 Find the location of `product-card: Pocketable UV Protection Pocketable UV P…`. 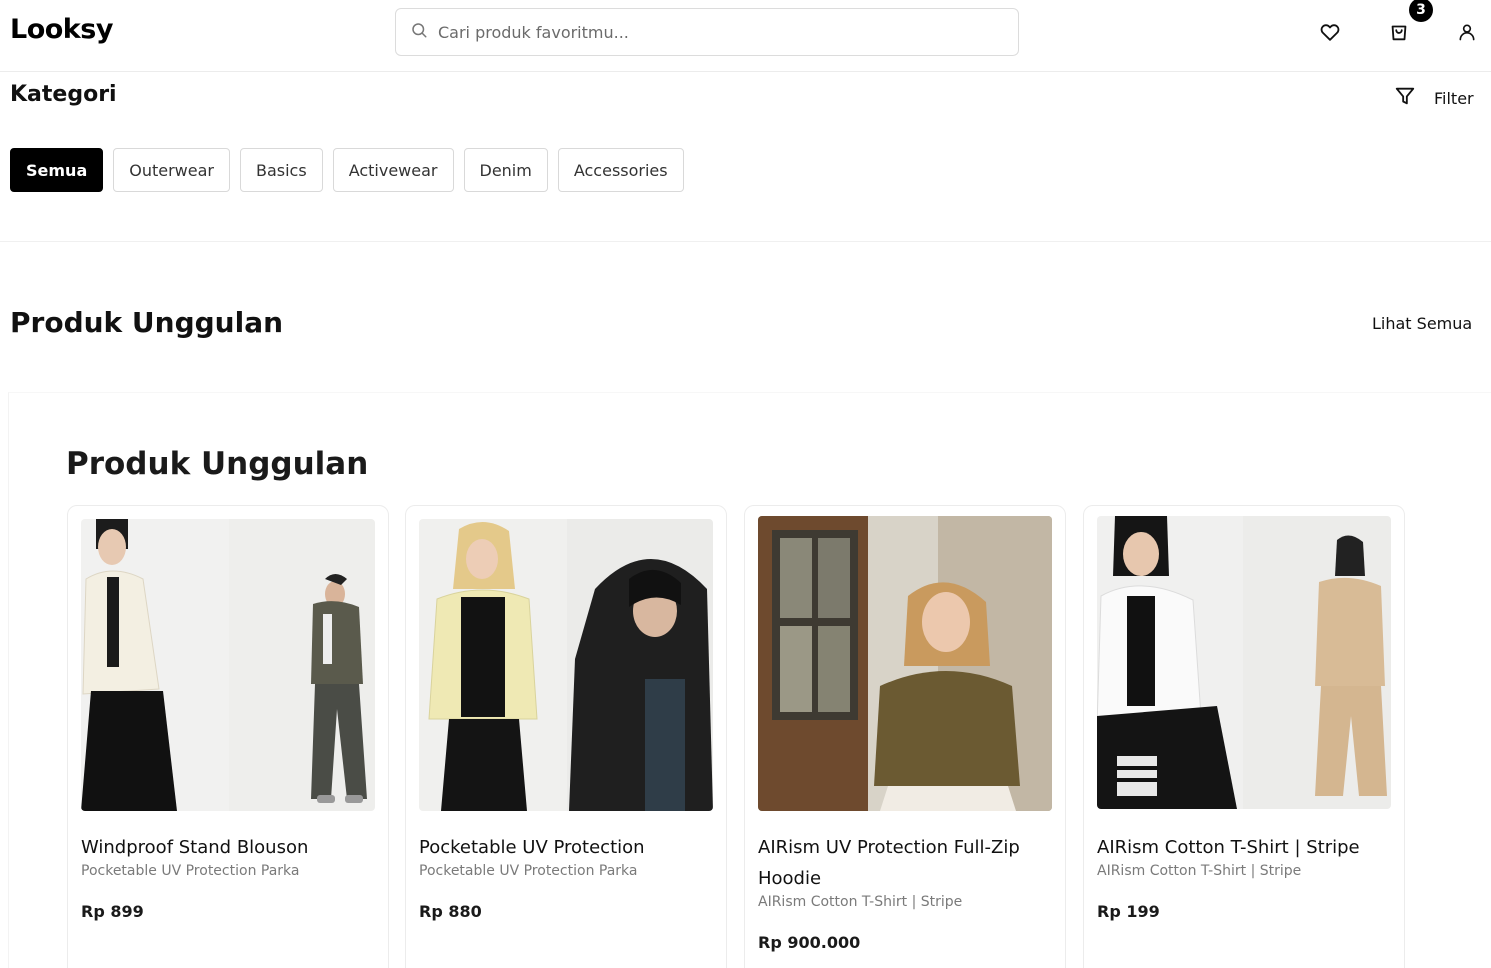

product-card: Pocketable UV Protection Pocketable UV P… is located at coordinates (566, 736).